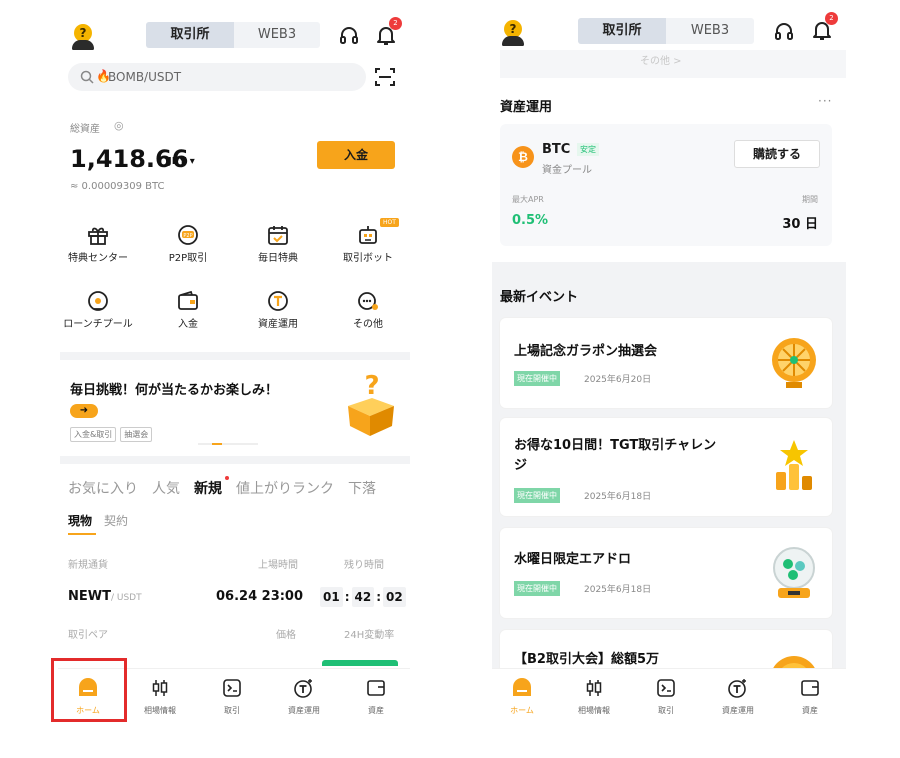 This screenshot has height=758, width=900. Describe the element at coordinates (85, 129) in the screenshot. I see `total-assets-label: 総資産` at that location.